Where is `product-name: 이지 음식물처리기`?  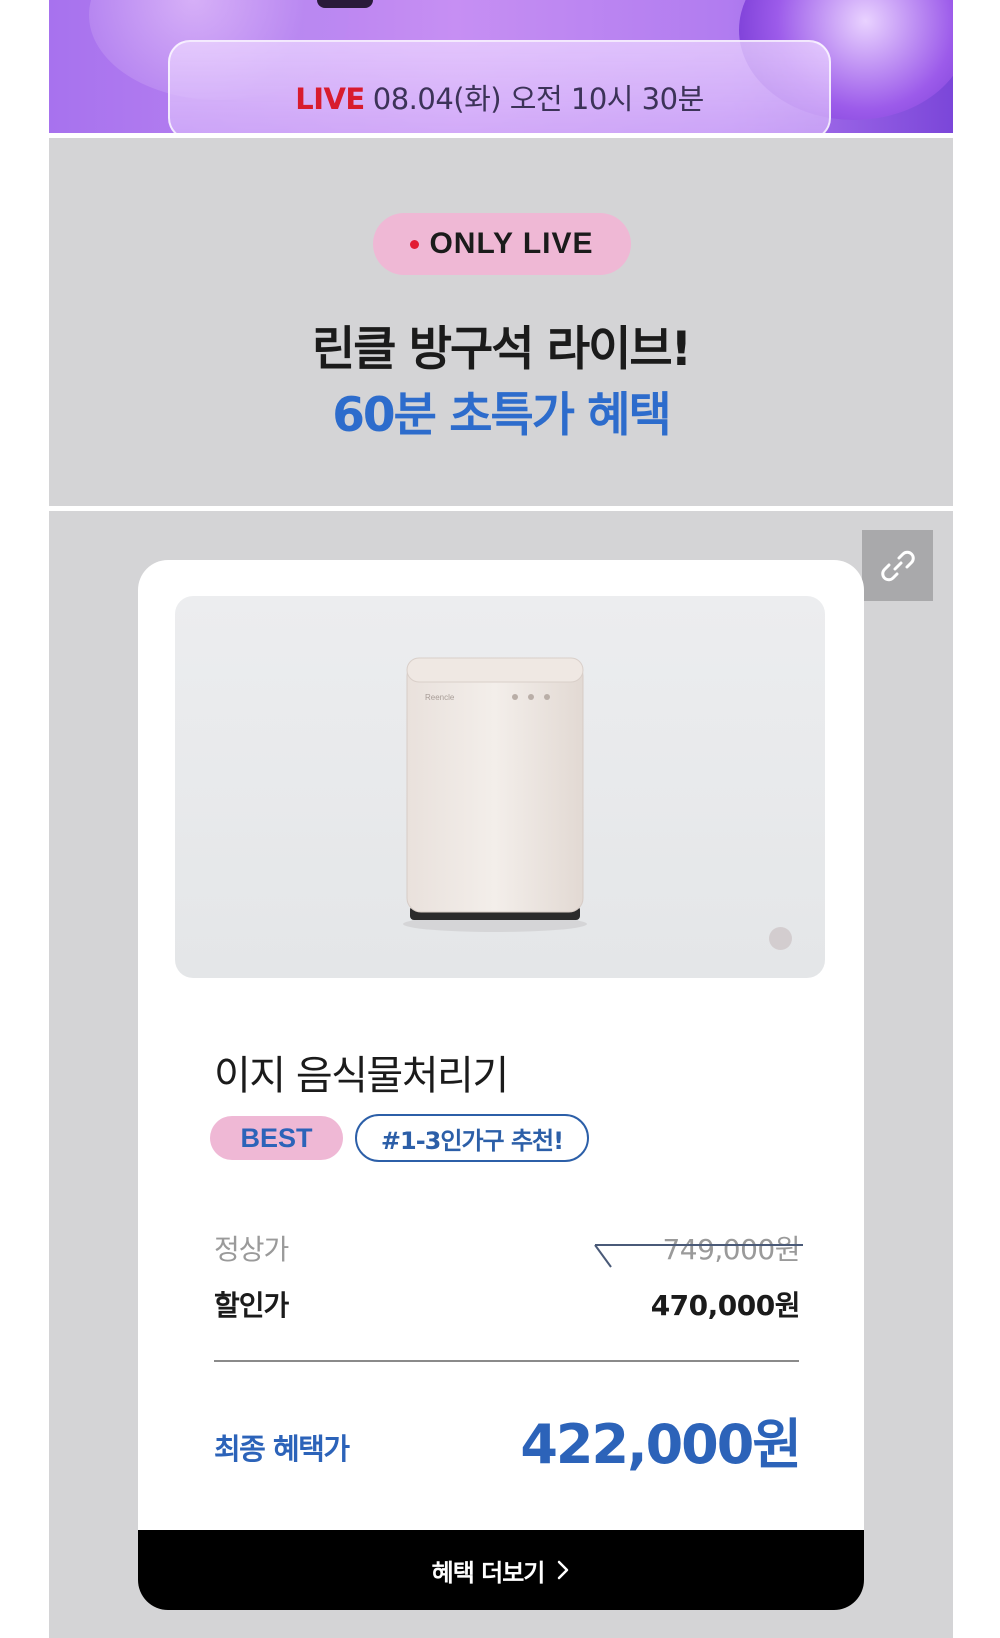
product-name: 이지 음식물처리기 is located at coordinates (361, 1076).